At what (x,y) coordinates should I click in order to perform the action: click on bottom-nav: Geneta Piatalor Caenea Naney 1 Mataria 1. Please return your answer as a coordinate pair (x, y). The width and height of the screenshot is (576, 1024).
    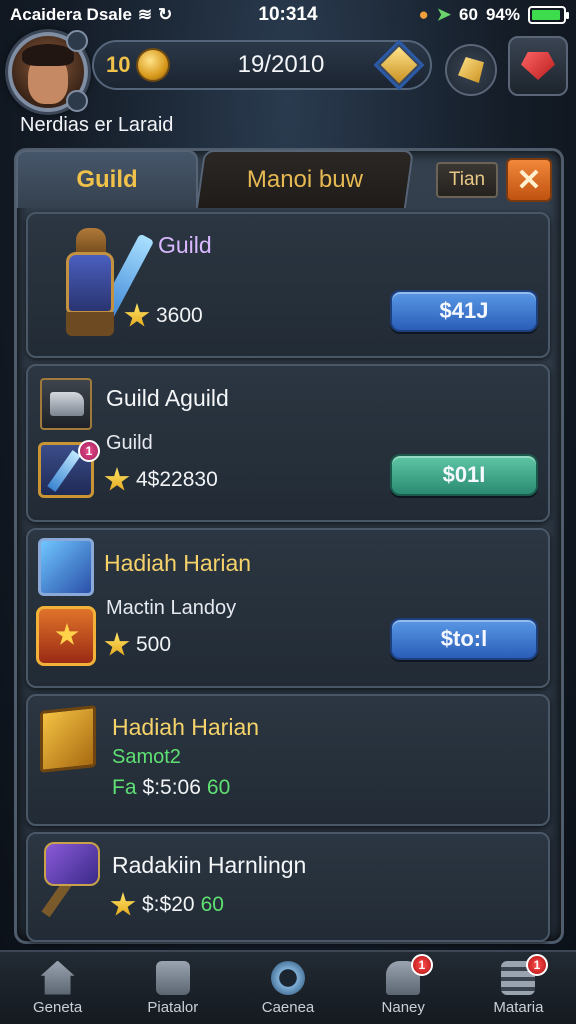
    Looking at the image, I should click on (288, 987).